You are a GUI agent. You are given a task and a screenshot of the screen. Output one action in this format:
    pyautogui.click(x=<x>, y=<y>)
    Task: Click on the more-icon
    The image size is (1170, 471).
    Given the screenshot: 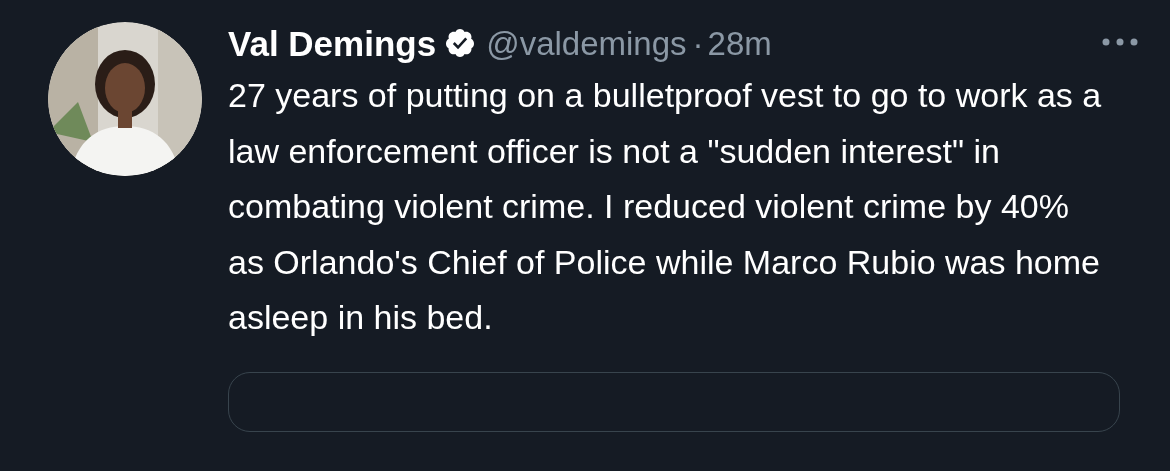 What is the action you would take?
    pyautogui.click(x=1120, y=42)
    